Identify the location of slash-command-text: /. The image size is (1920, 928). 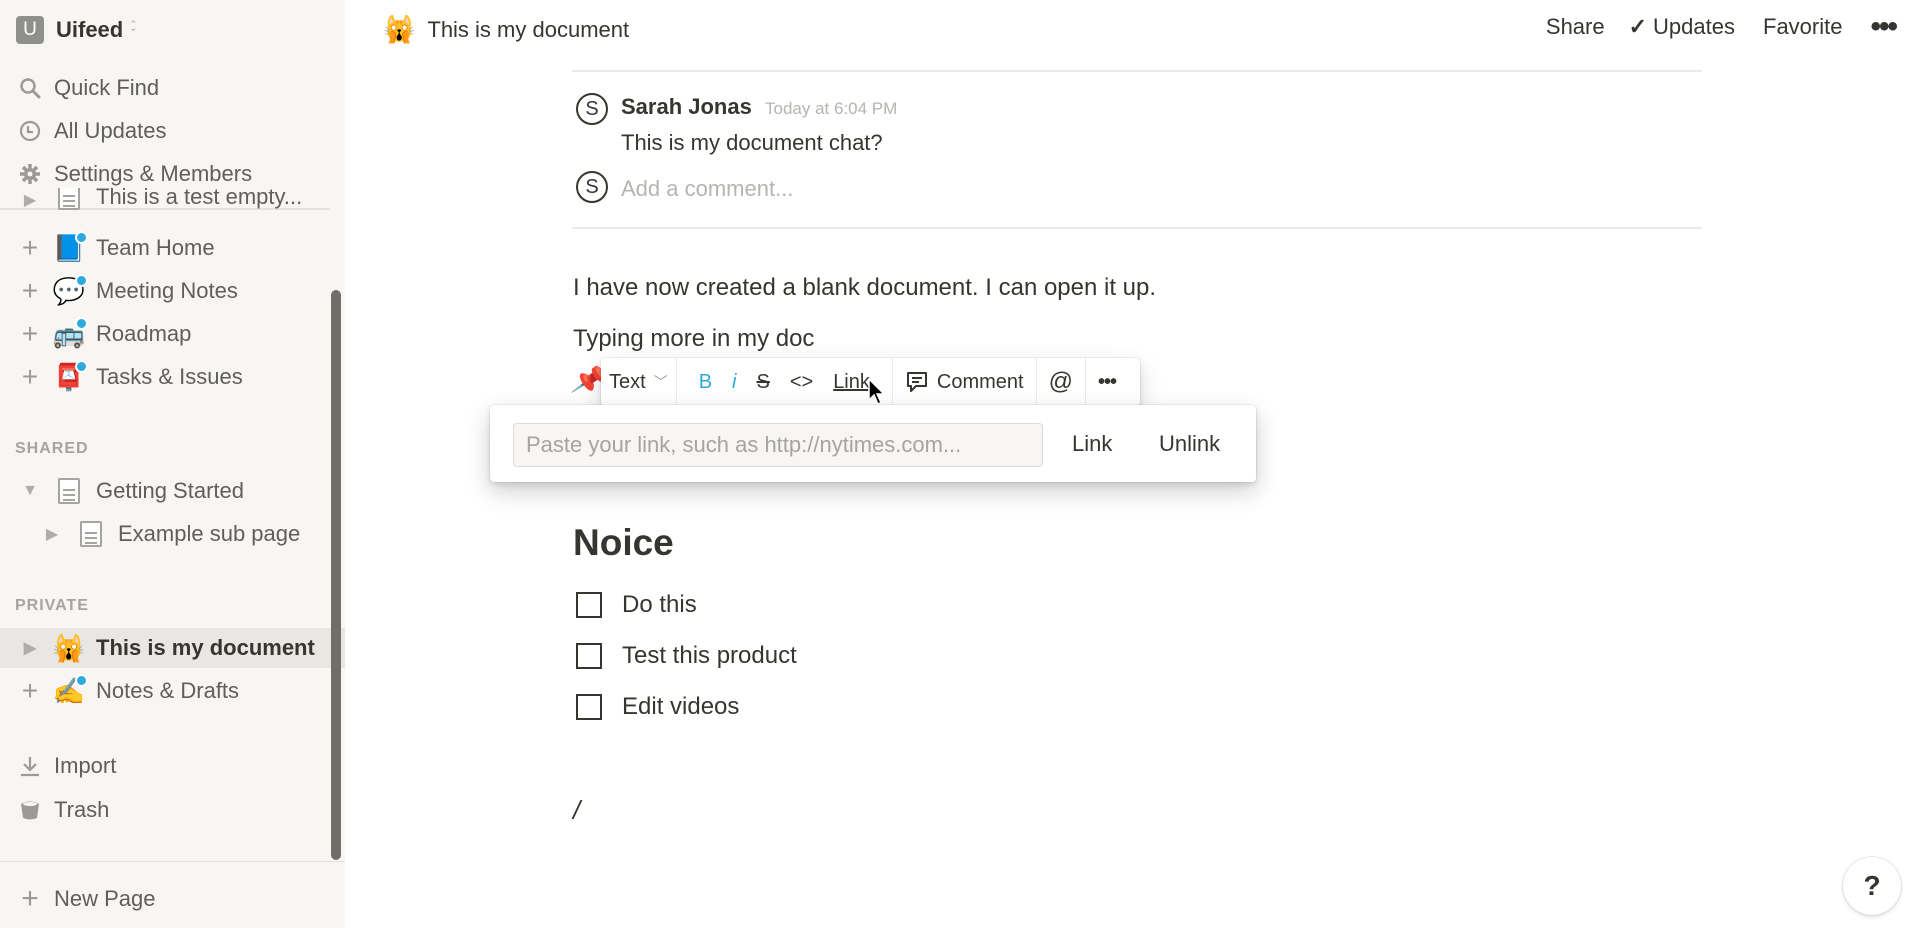
(576, 810).